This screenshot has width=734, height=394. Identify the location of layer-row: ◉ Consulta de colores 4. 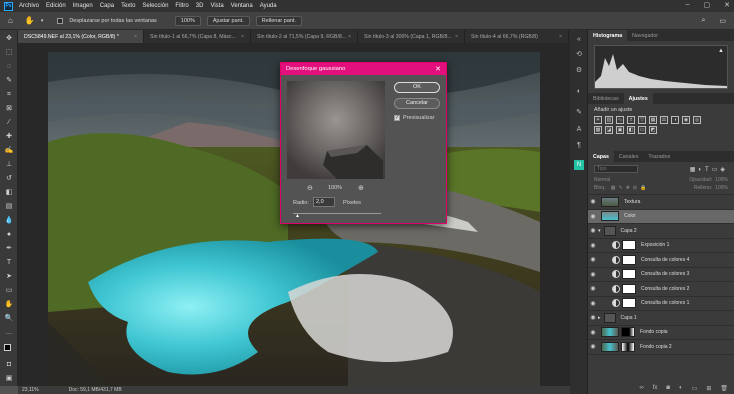
(661, 260).